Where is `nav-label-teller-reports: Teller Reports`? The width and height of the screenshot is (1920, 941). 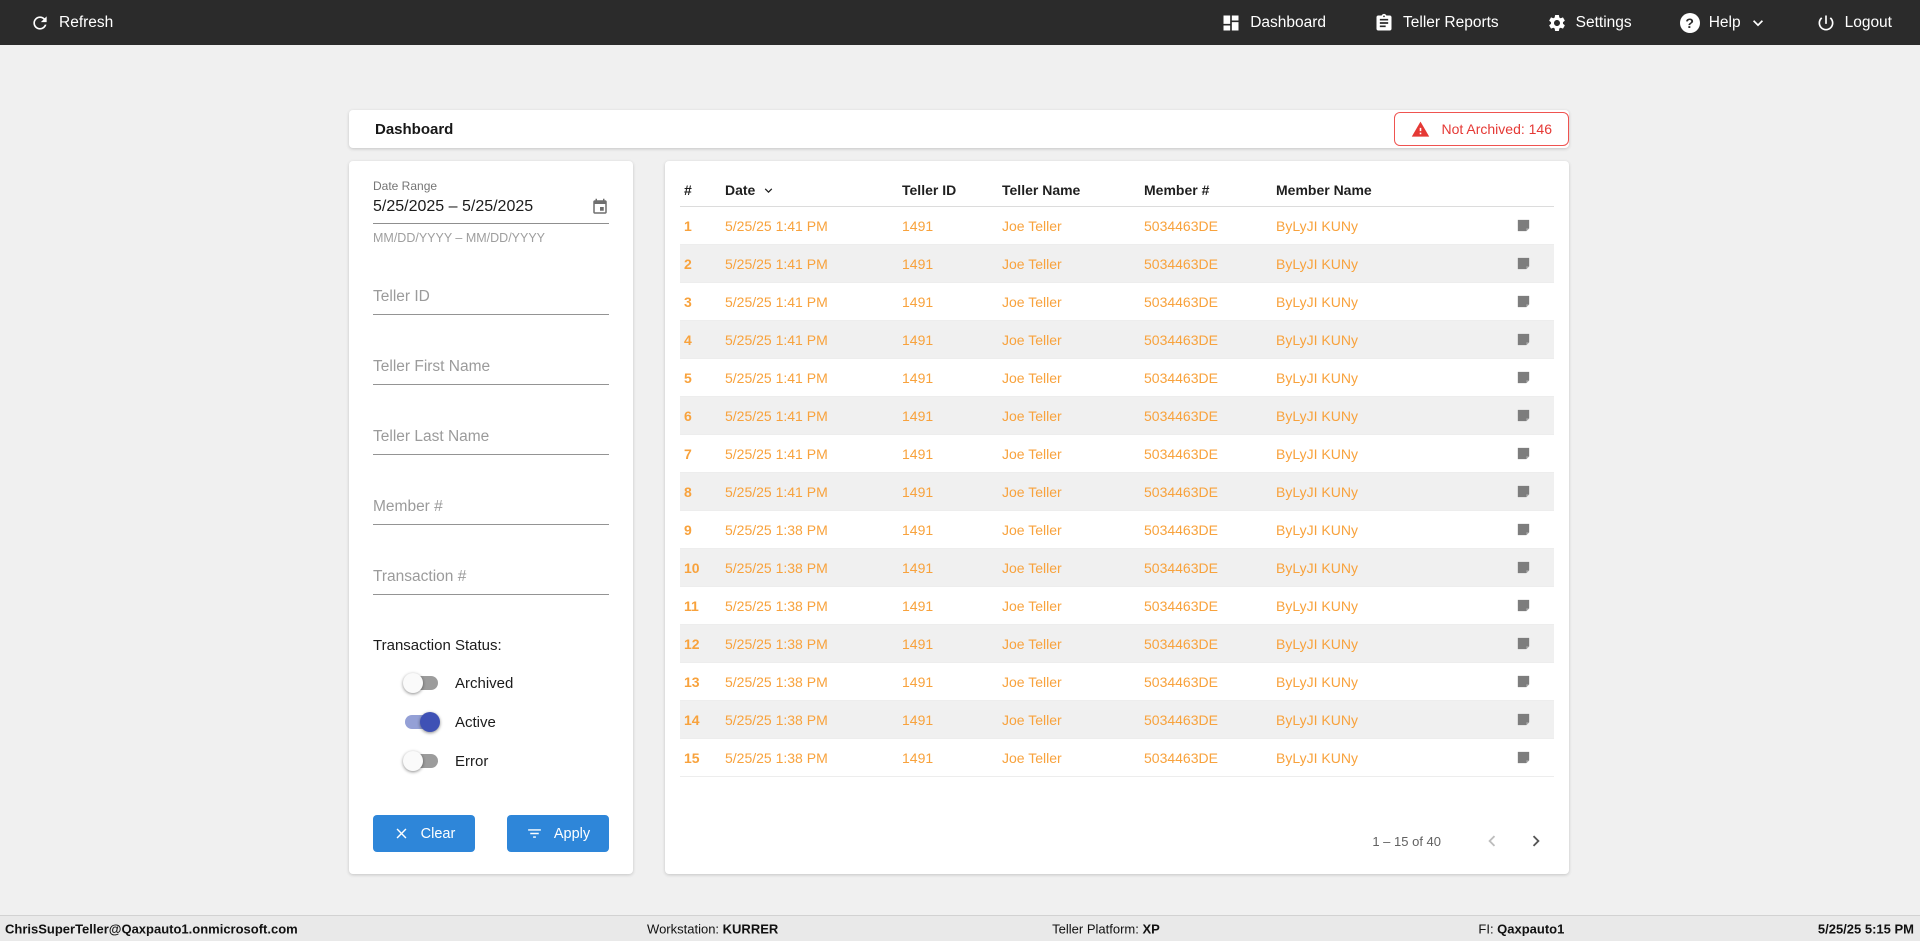 nav-label-teller-reports: Teller Reports is located at coordinates (1451, 22).